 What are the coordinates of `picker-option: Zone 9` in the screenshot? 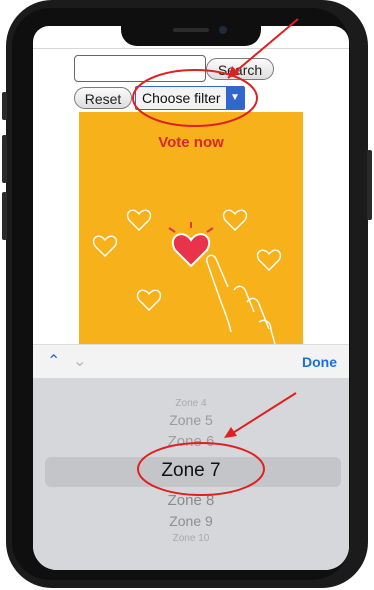 It's located at (191, 521).